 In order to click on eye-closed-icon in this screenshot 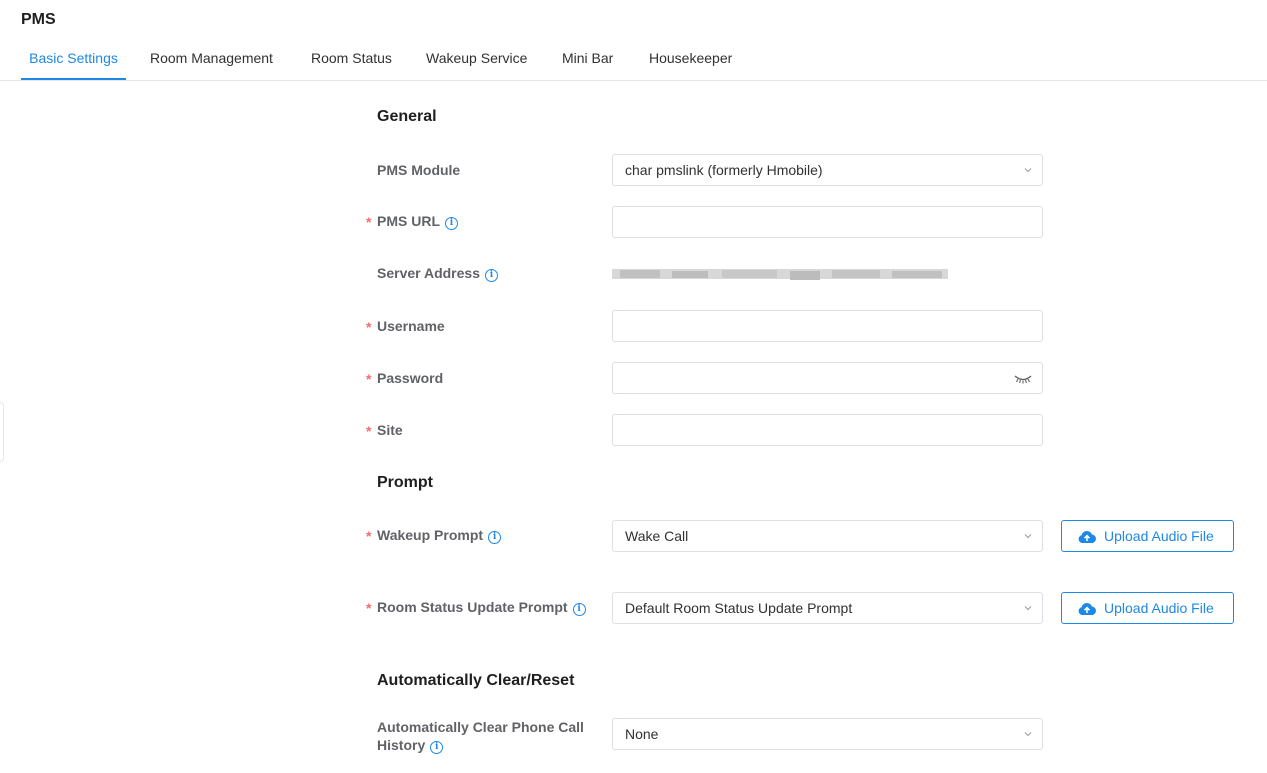, I will do `click(1023, 379)`.